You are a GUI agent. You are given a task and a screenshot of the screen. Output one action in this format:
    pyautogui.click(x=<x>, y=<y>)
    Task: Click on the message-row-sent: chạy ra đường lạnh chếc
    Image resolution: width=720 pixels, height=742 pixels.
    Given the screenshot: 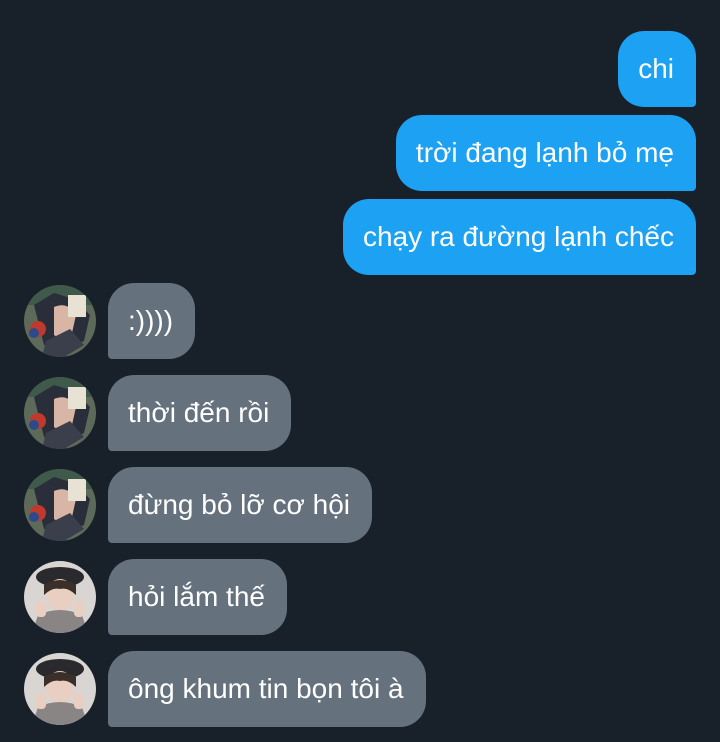 What is the action you would take?
    pyautogui.click(x=360, y=237)
    